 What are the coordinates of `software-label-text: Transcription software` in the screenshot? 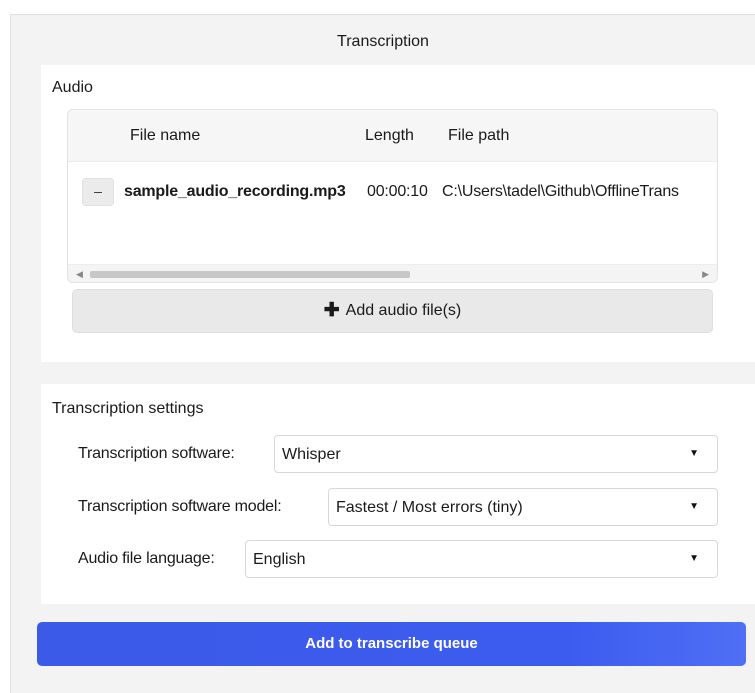 It's located at (154, 453).